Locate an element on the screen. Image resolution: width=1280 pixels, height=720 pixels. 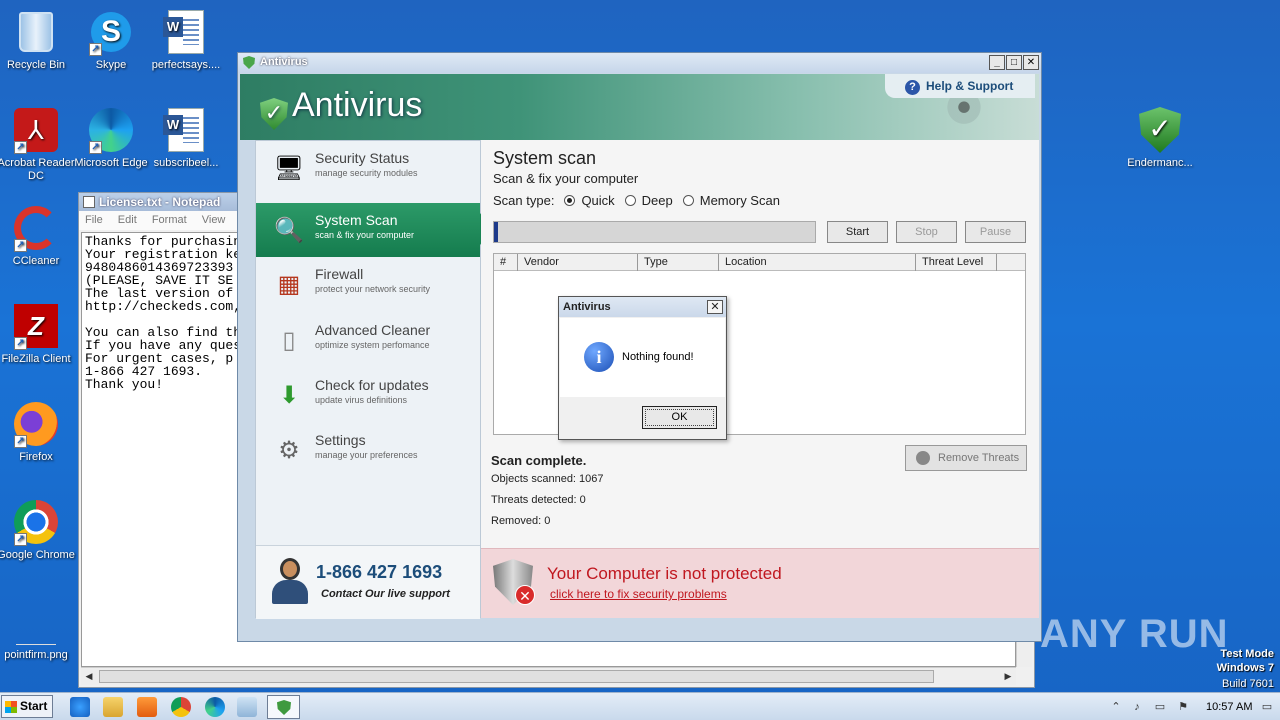
volume-icon: ♪ is located at coordinates (1137, 707).